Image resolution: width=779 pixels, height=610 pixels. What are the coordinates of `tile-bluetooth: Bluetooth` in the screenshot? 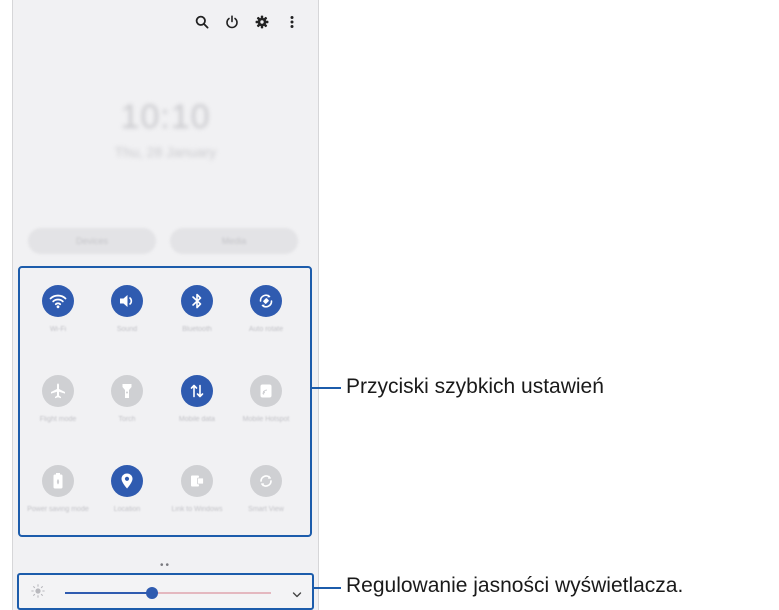 It's located at (197, 309).